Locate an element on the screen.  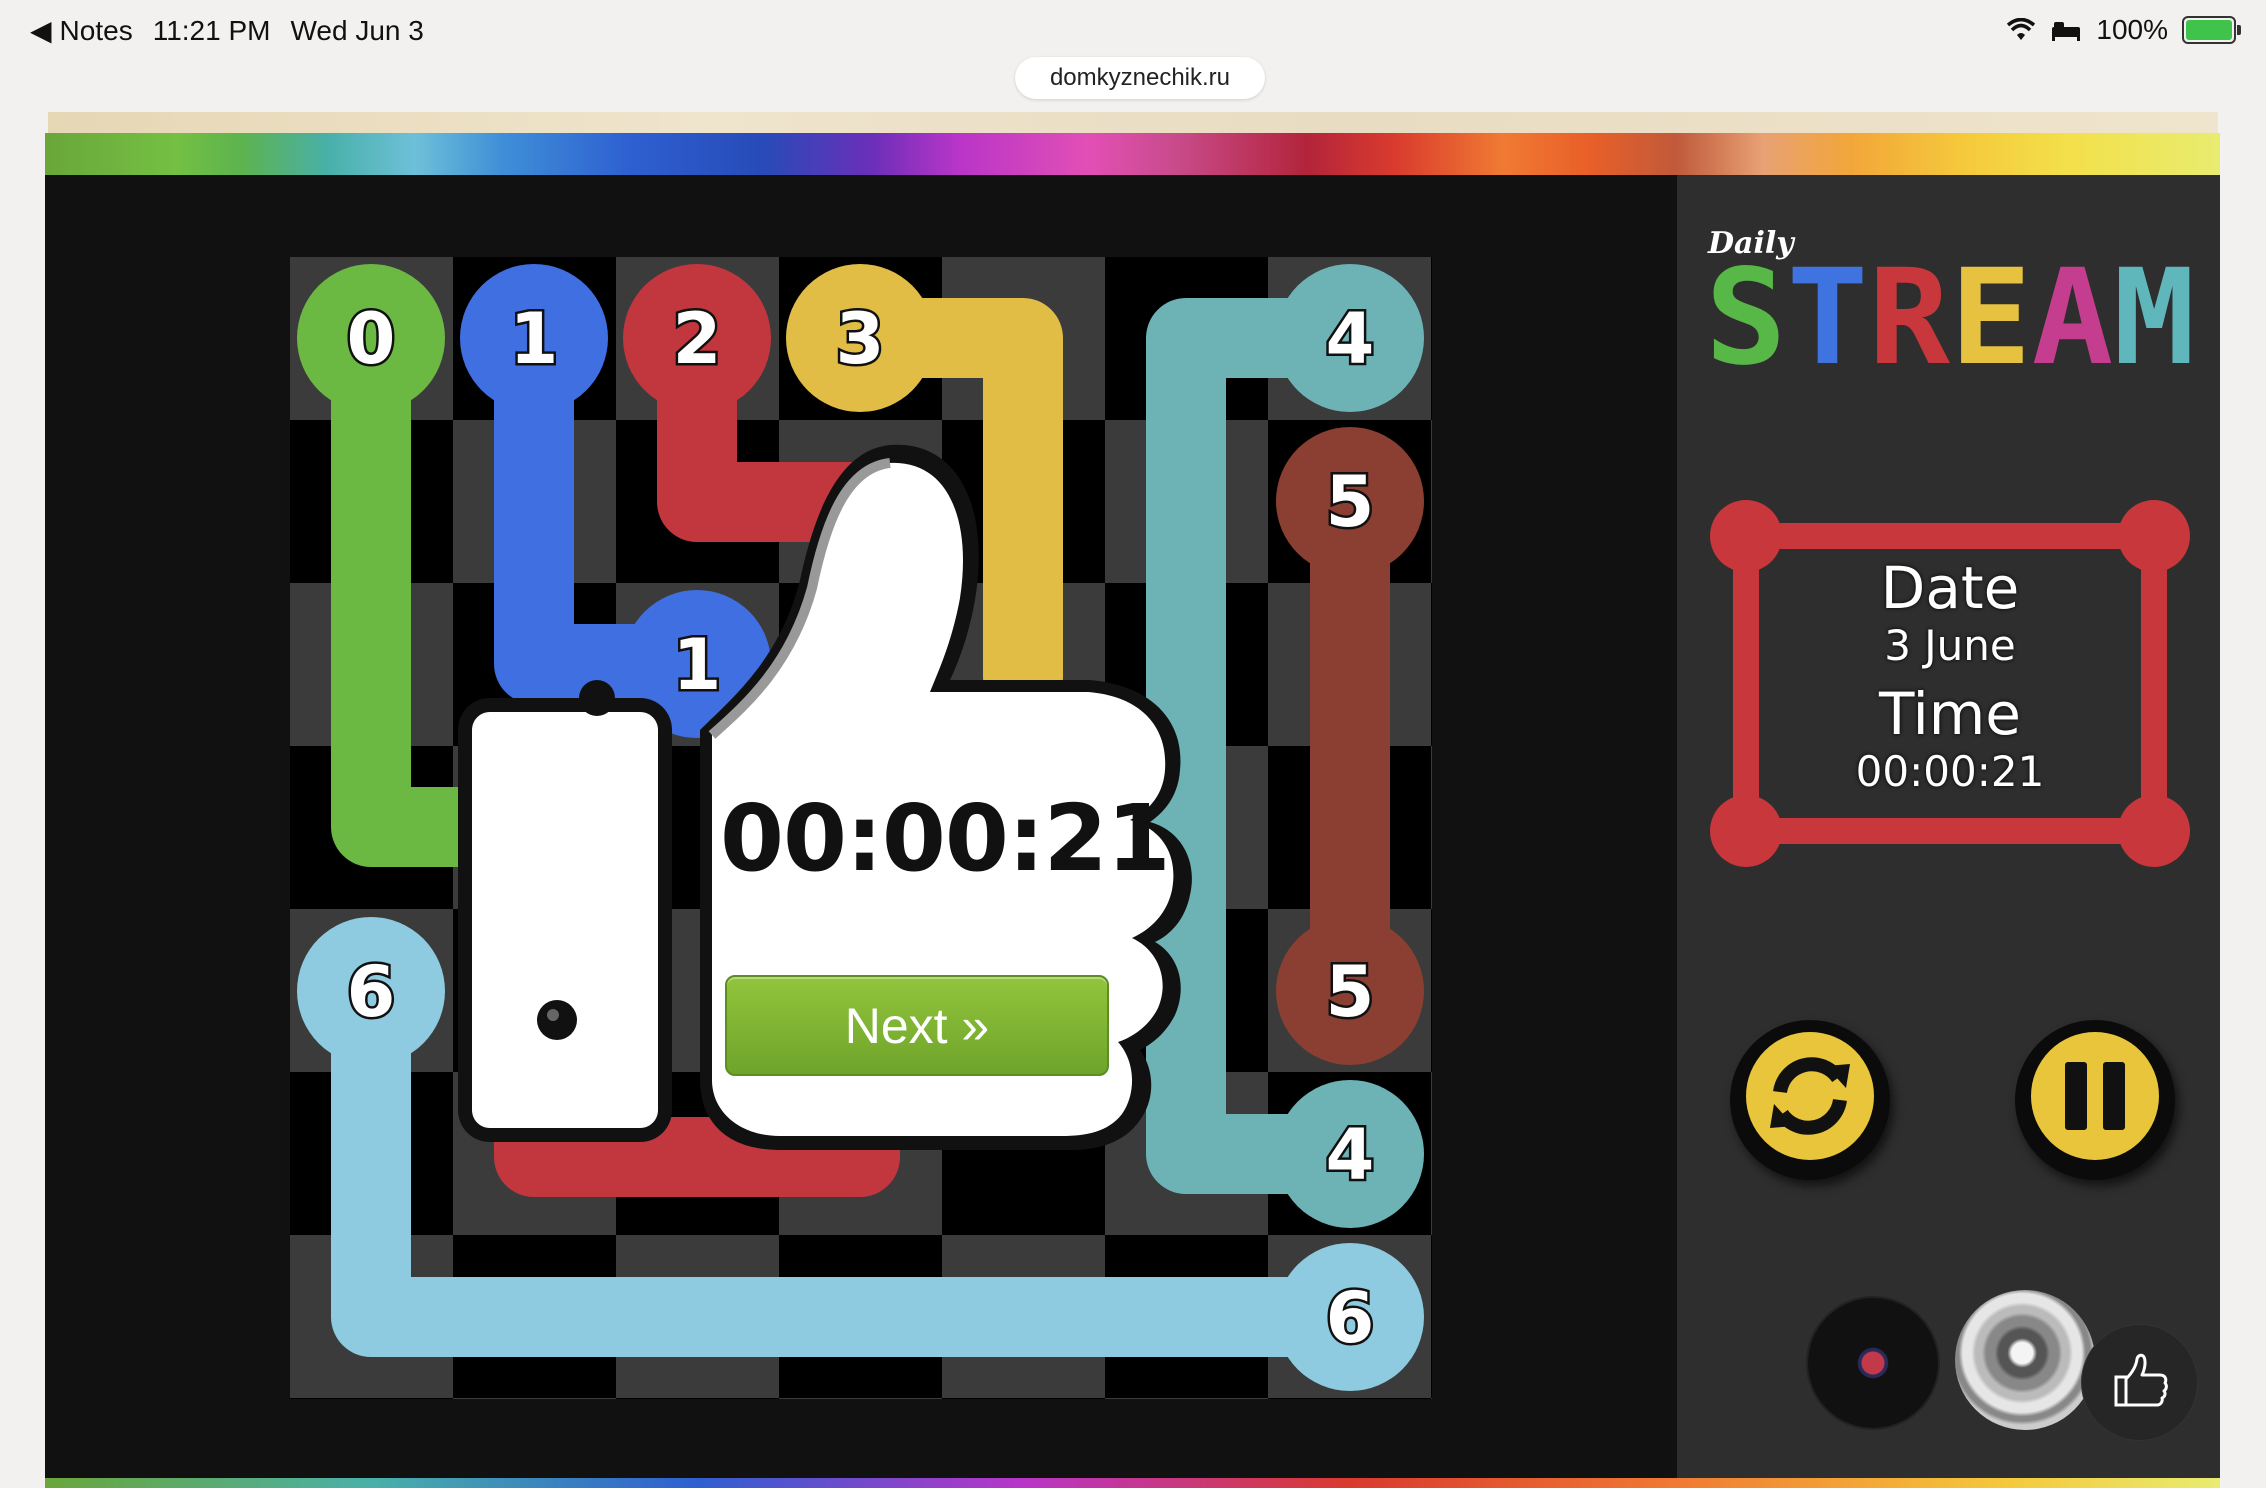
status-date: Wed Jun 3 is located at coordinates (357, 30).